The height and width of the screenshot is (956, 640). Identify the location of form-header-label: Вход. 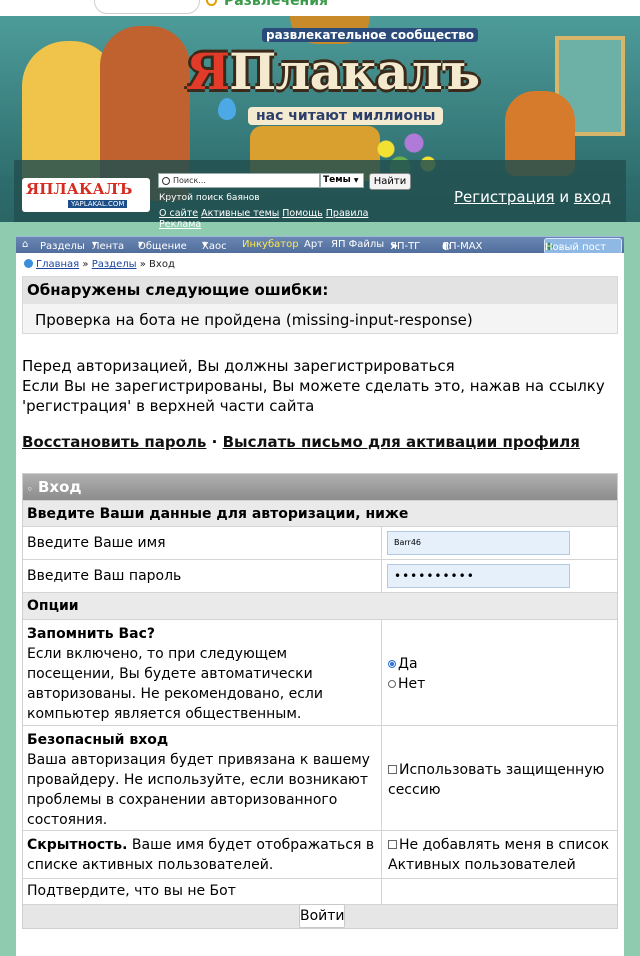
(60, 487).